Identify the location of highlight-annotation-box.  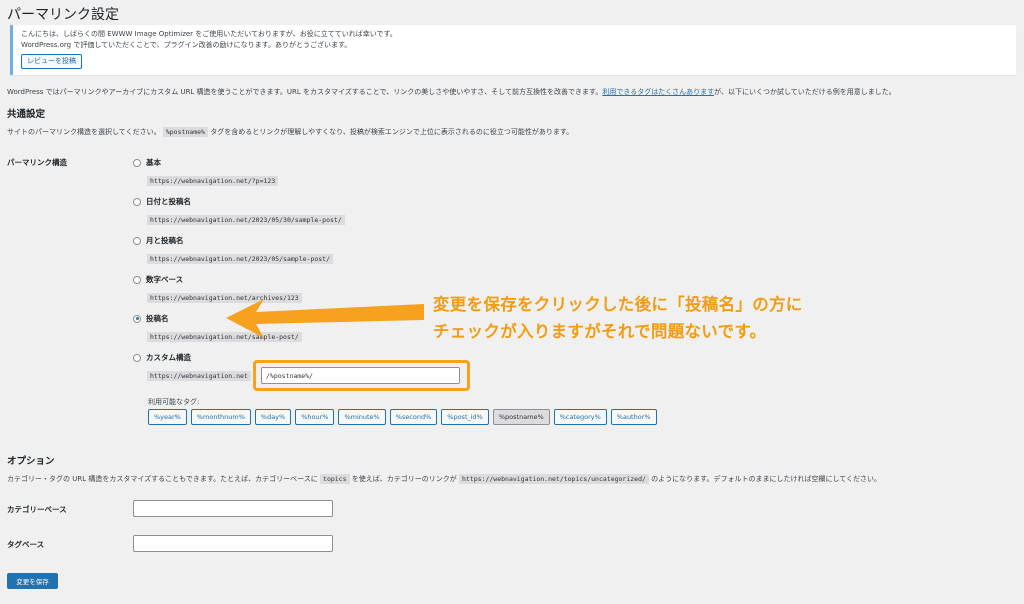
(361, 375).